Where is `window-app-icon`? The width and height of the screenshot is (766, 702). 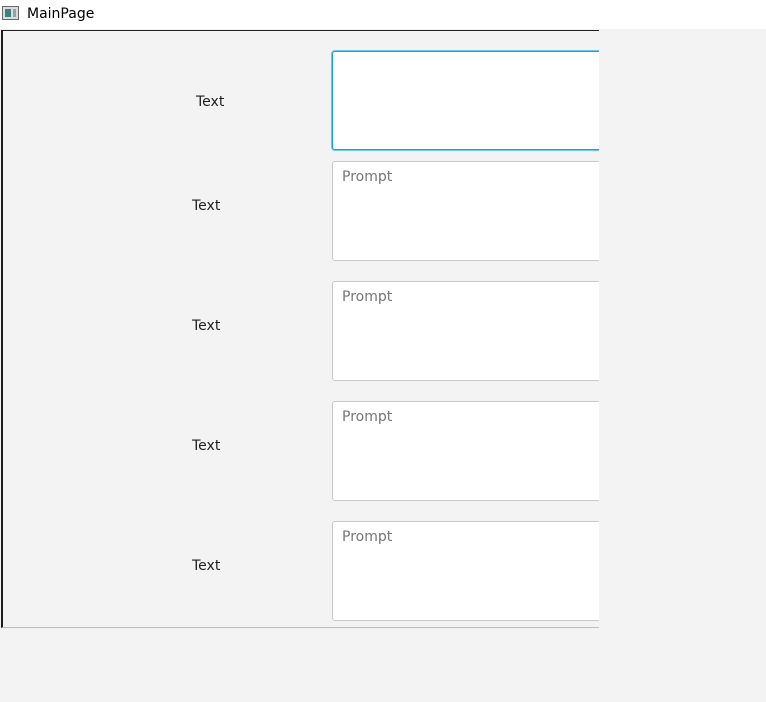
window-app-icon is located at coordinates (10, 13).